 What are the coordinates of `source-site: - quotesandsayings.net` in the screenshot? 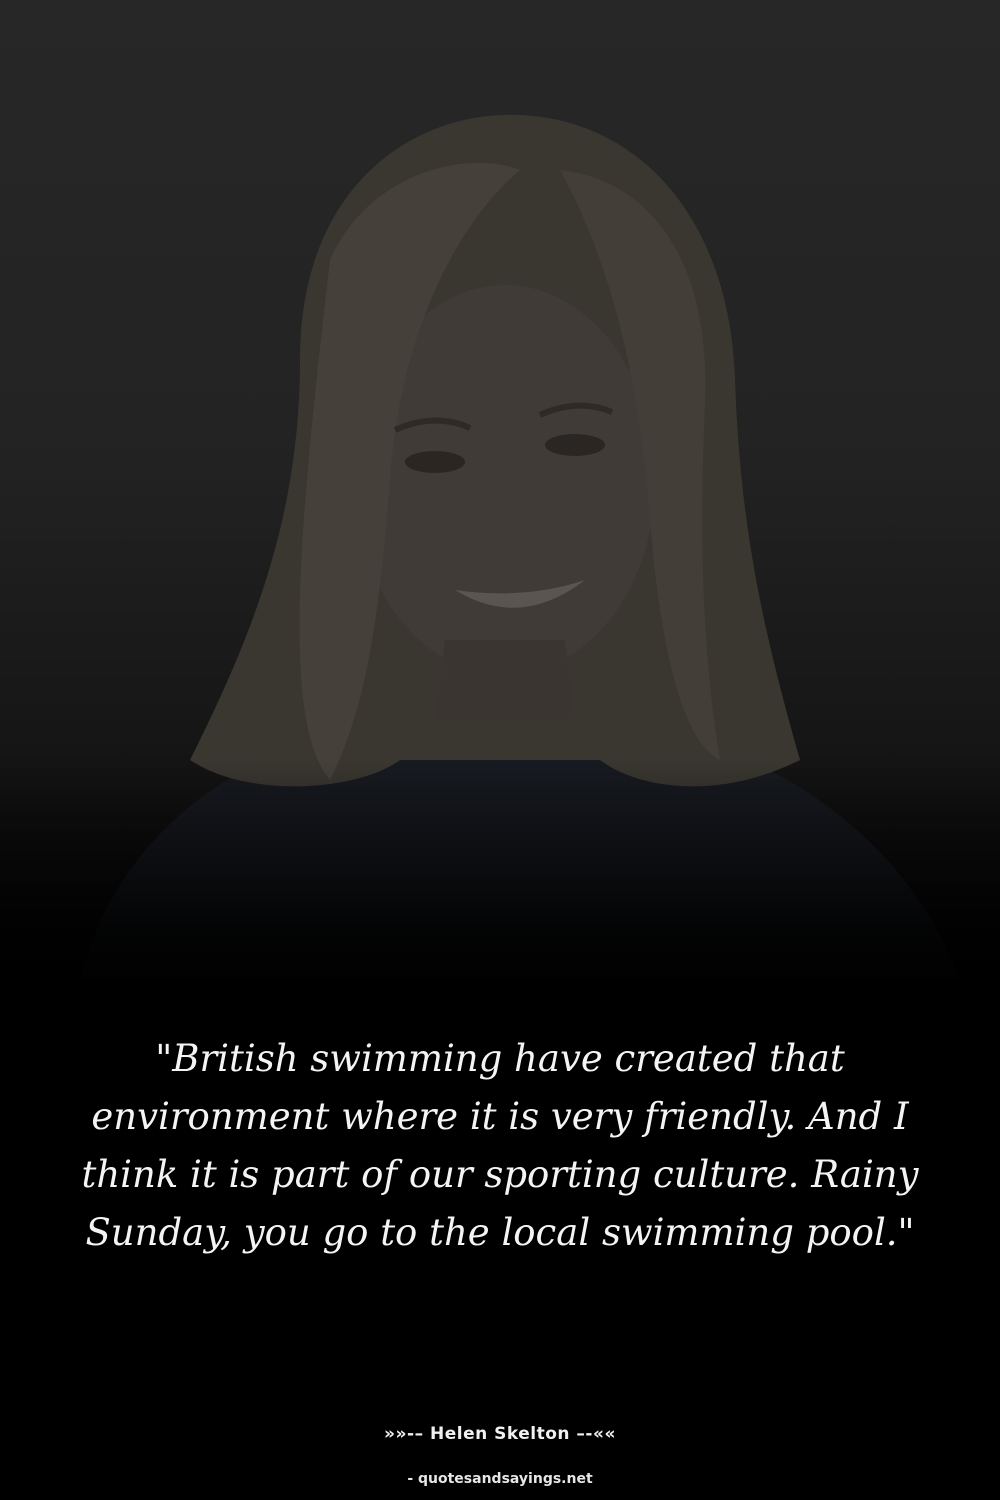 It's located at (500, 1479).